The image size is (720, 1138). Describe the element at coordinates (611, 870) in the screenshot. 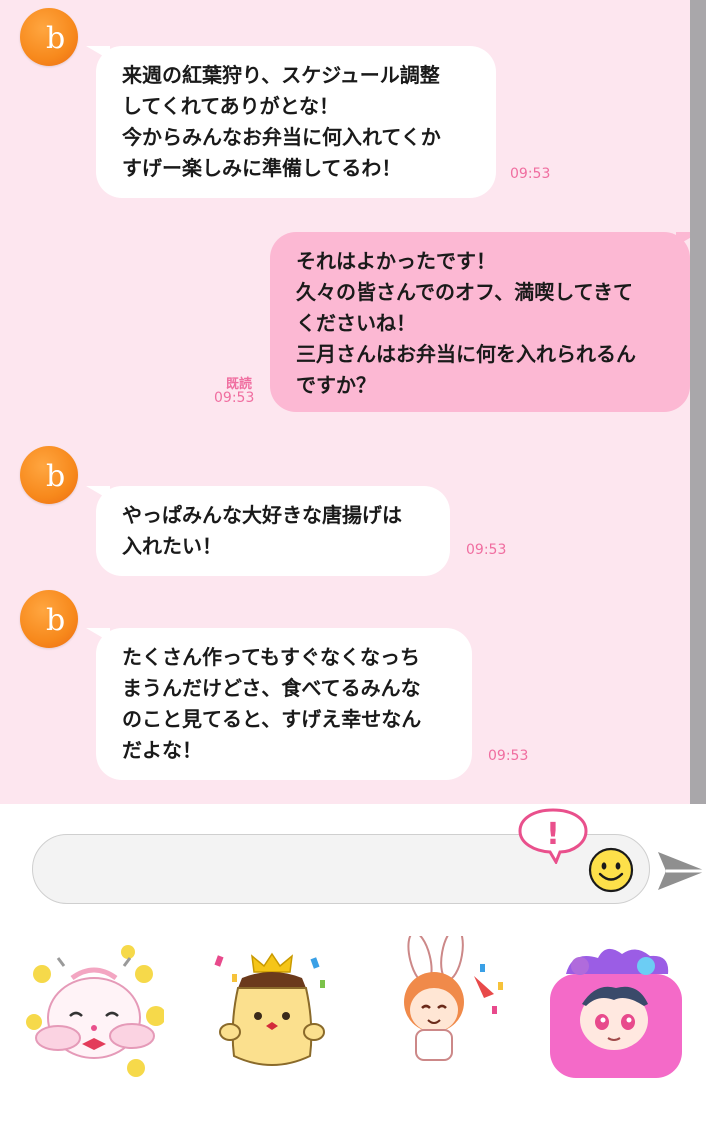

I see `smiley-icon` at that location.